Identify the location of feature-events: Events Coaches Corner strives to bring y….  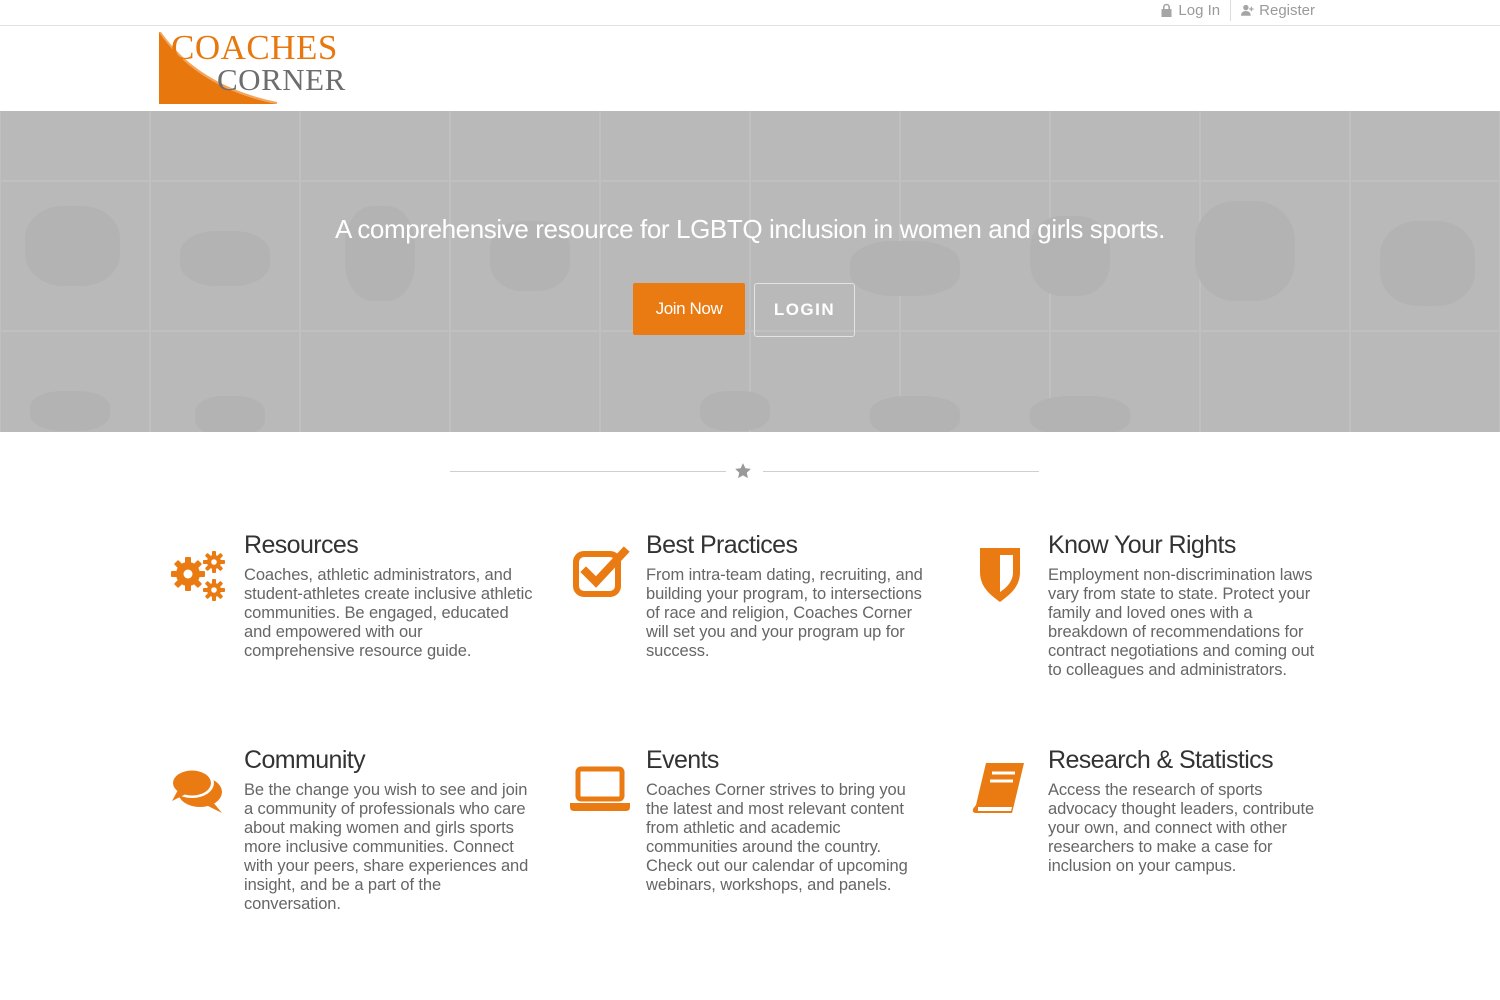
(750, 820).